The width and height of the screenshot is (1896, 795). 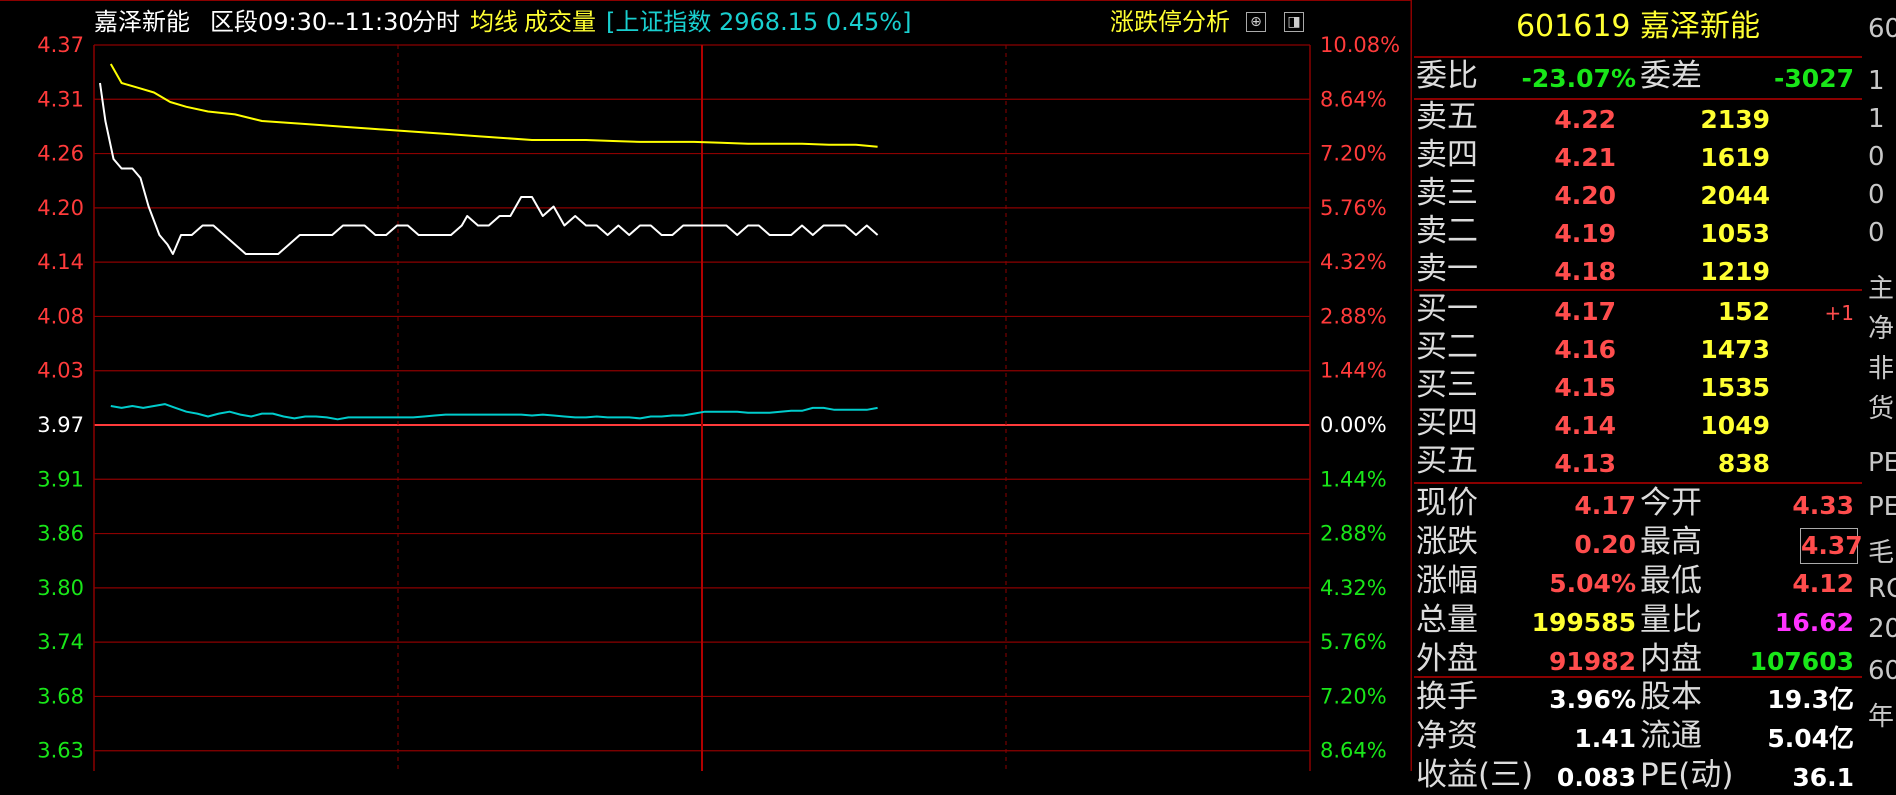 What do you see at coordinates (1447, 231) in the screenshot?
I see `sell-label: 卖二` at bounding box center [1447, 231].